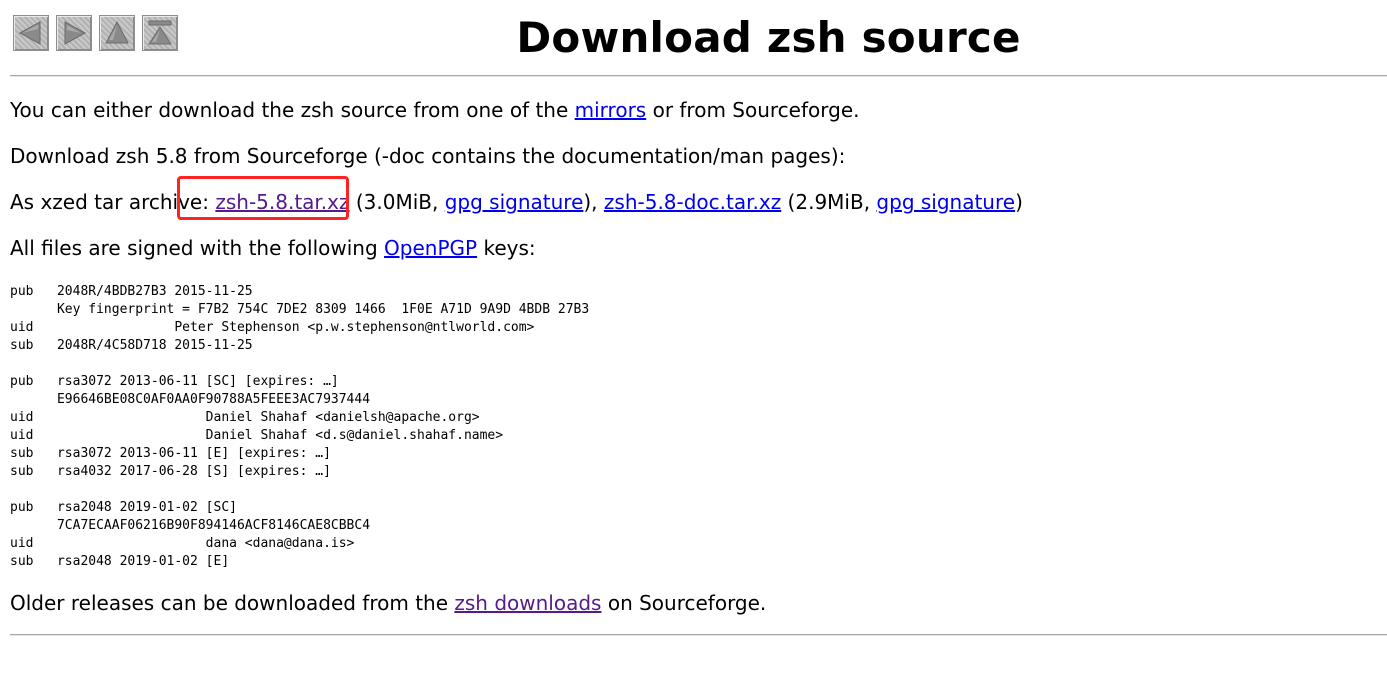 The image size is (1387, 683). Describe the element at coordinates (692, 202) in the screenshot. I see `zsh-doc-tarball-link: zsh-5.8-doc.tar.xz` at that location.